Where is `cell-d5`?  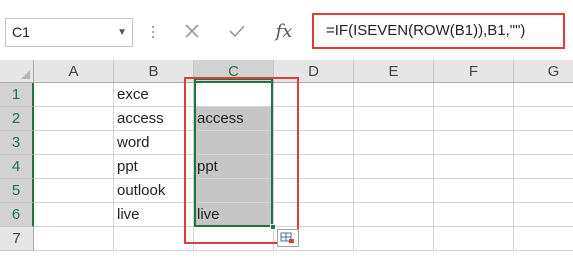
cell-d5 is located at coordinates (314, 191).